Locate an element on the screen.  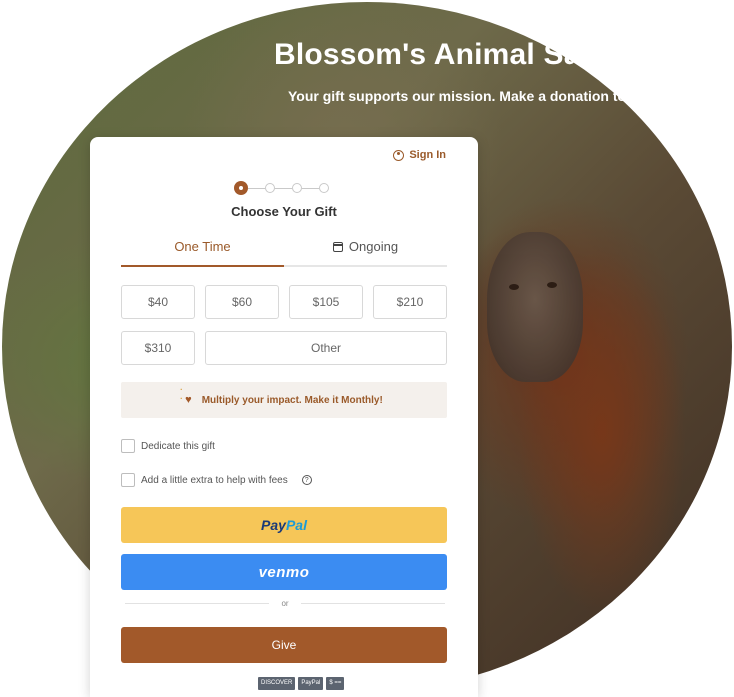
venmo-logo: venmo is located at coordinates (284, 572).